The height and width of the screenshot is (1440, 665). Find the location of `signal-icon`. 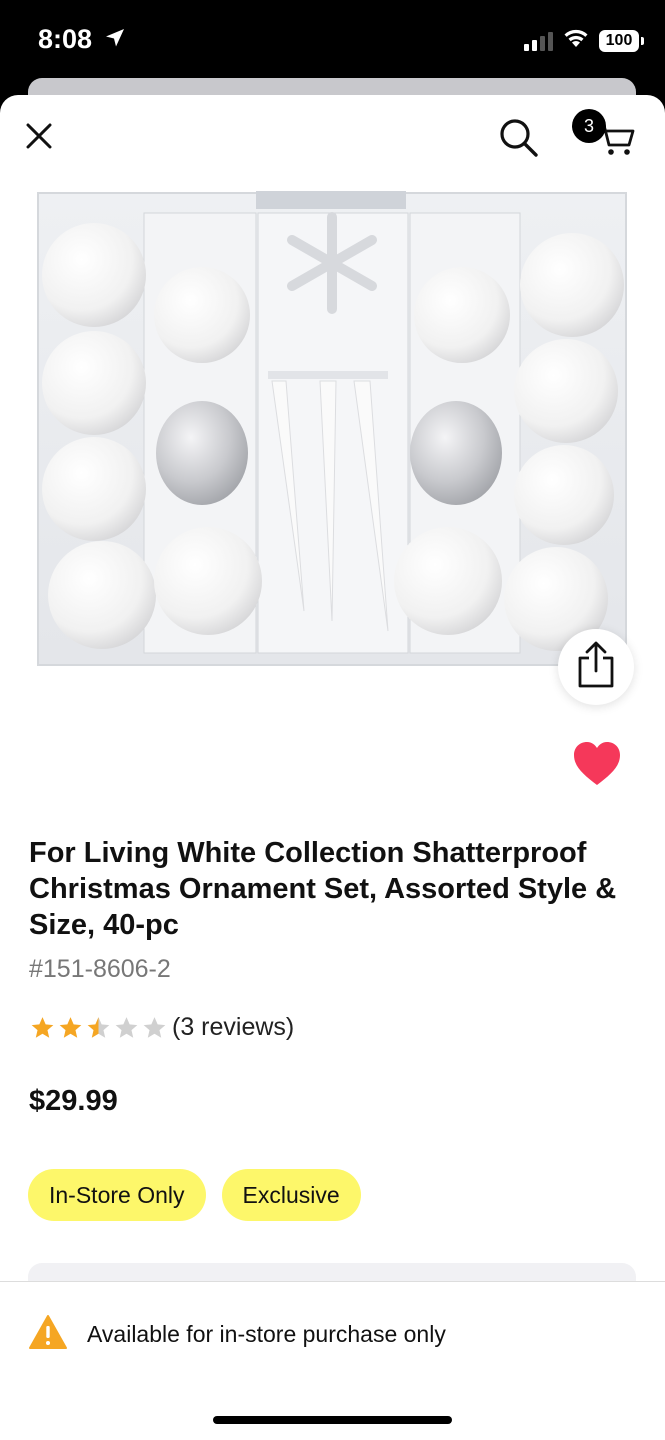

signal-icon is located at coordinates (538, 41).